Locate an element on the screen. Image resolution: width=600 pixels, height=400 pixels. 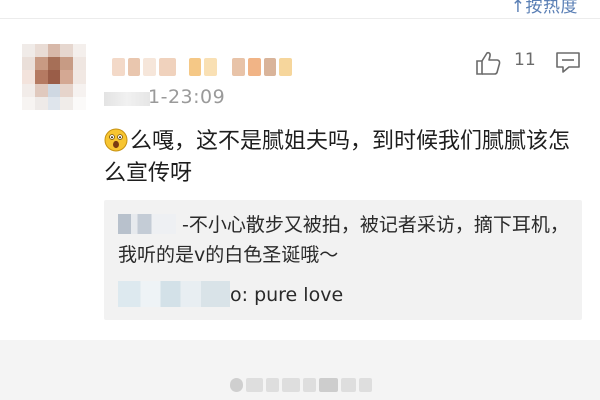
comment-body: 么嘎，这不是腻姐夫吗，到时候我们腻腻该怎么宣传呀 is located at coordinates (339, 158).